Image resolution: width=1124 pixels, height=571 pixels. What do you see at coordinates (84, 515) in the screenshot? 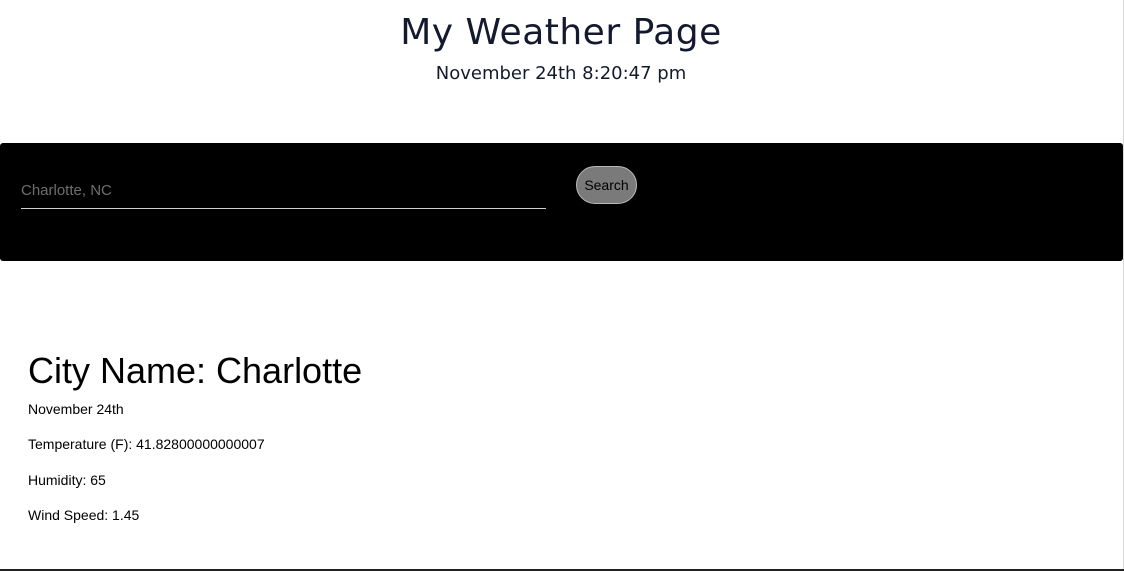
I see `wind-speed-reading: Wind Speed: 1.45` at bounding box center [84, 515].